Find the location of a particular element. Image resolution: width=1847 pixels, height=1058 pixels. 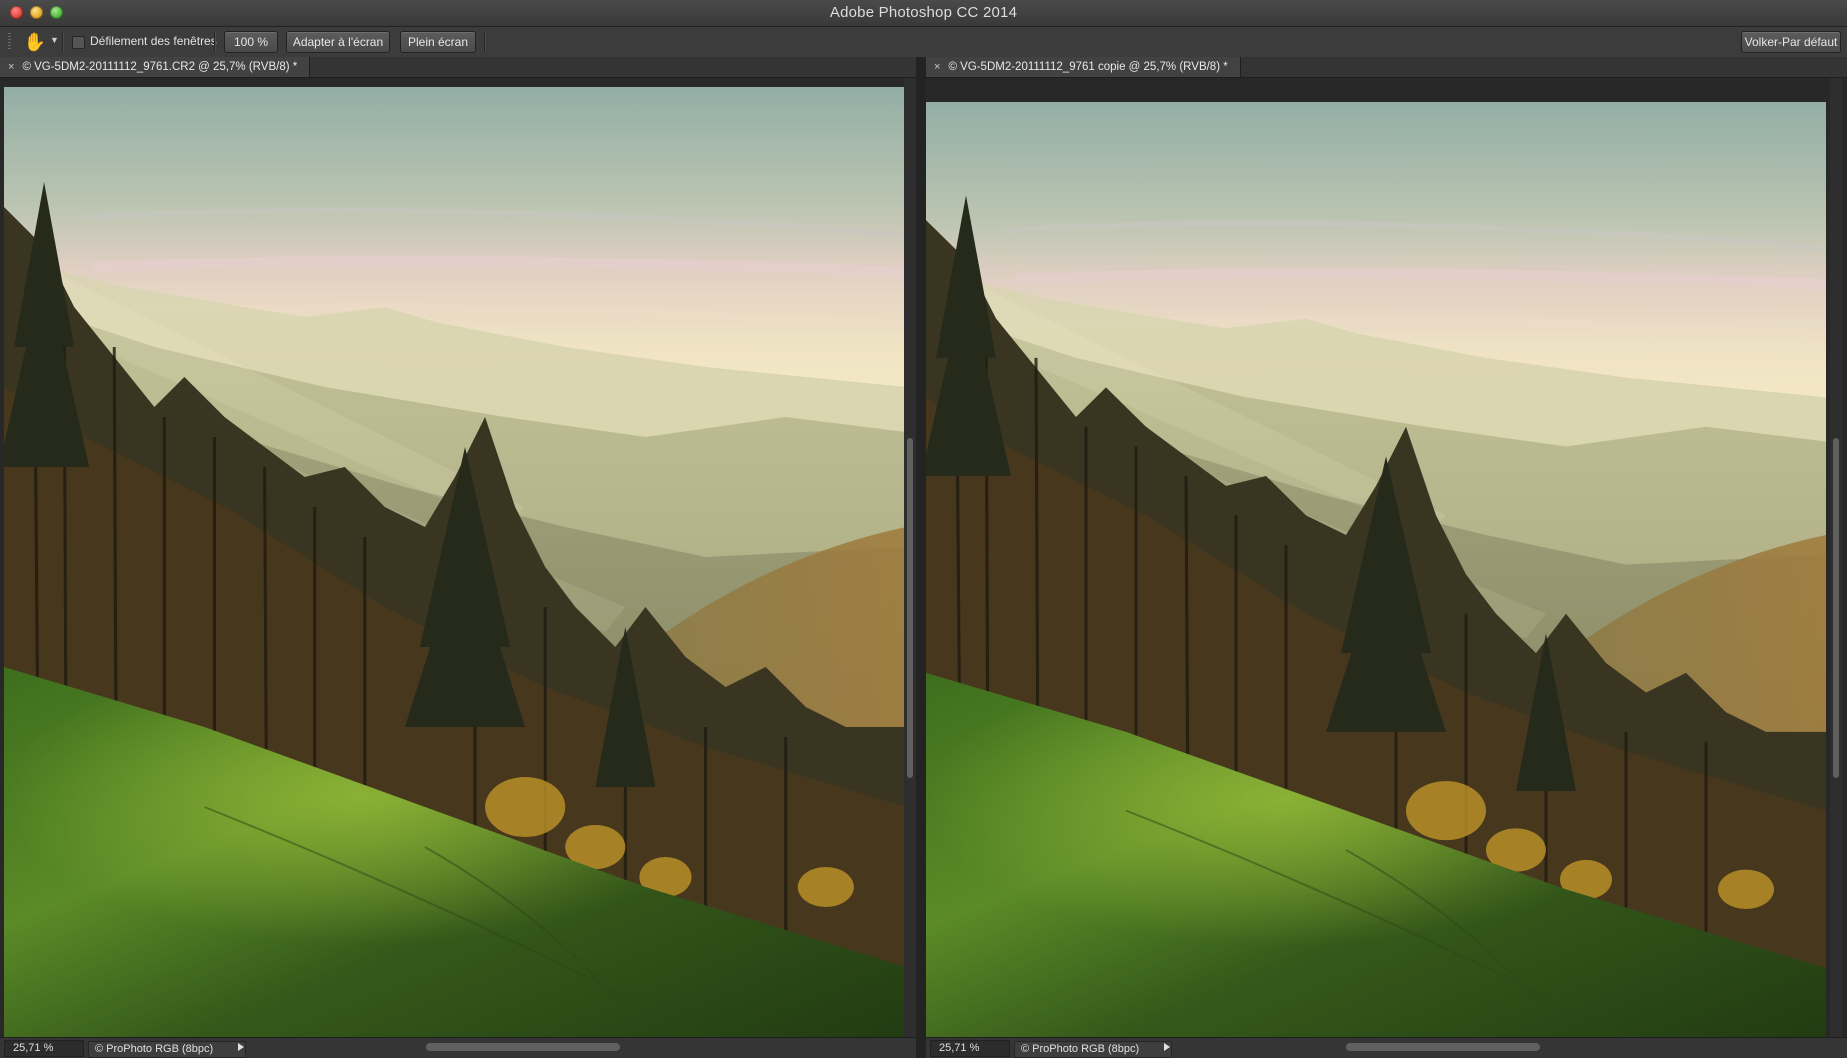

title-bar: Adobe Photoshop CC 2014 is located at coordinates (923, 13).